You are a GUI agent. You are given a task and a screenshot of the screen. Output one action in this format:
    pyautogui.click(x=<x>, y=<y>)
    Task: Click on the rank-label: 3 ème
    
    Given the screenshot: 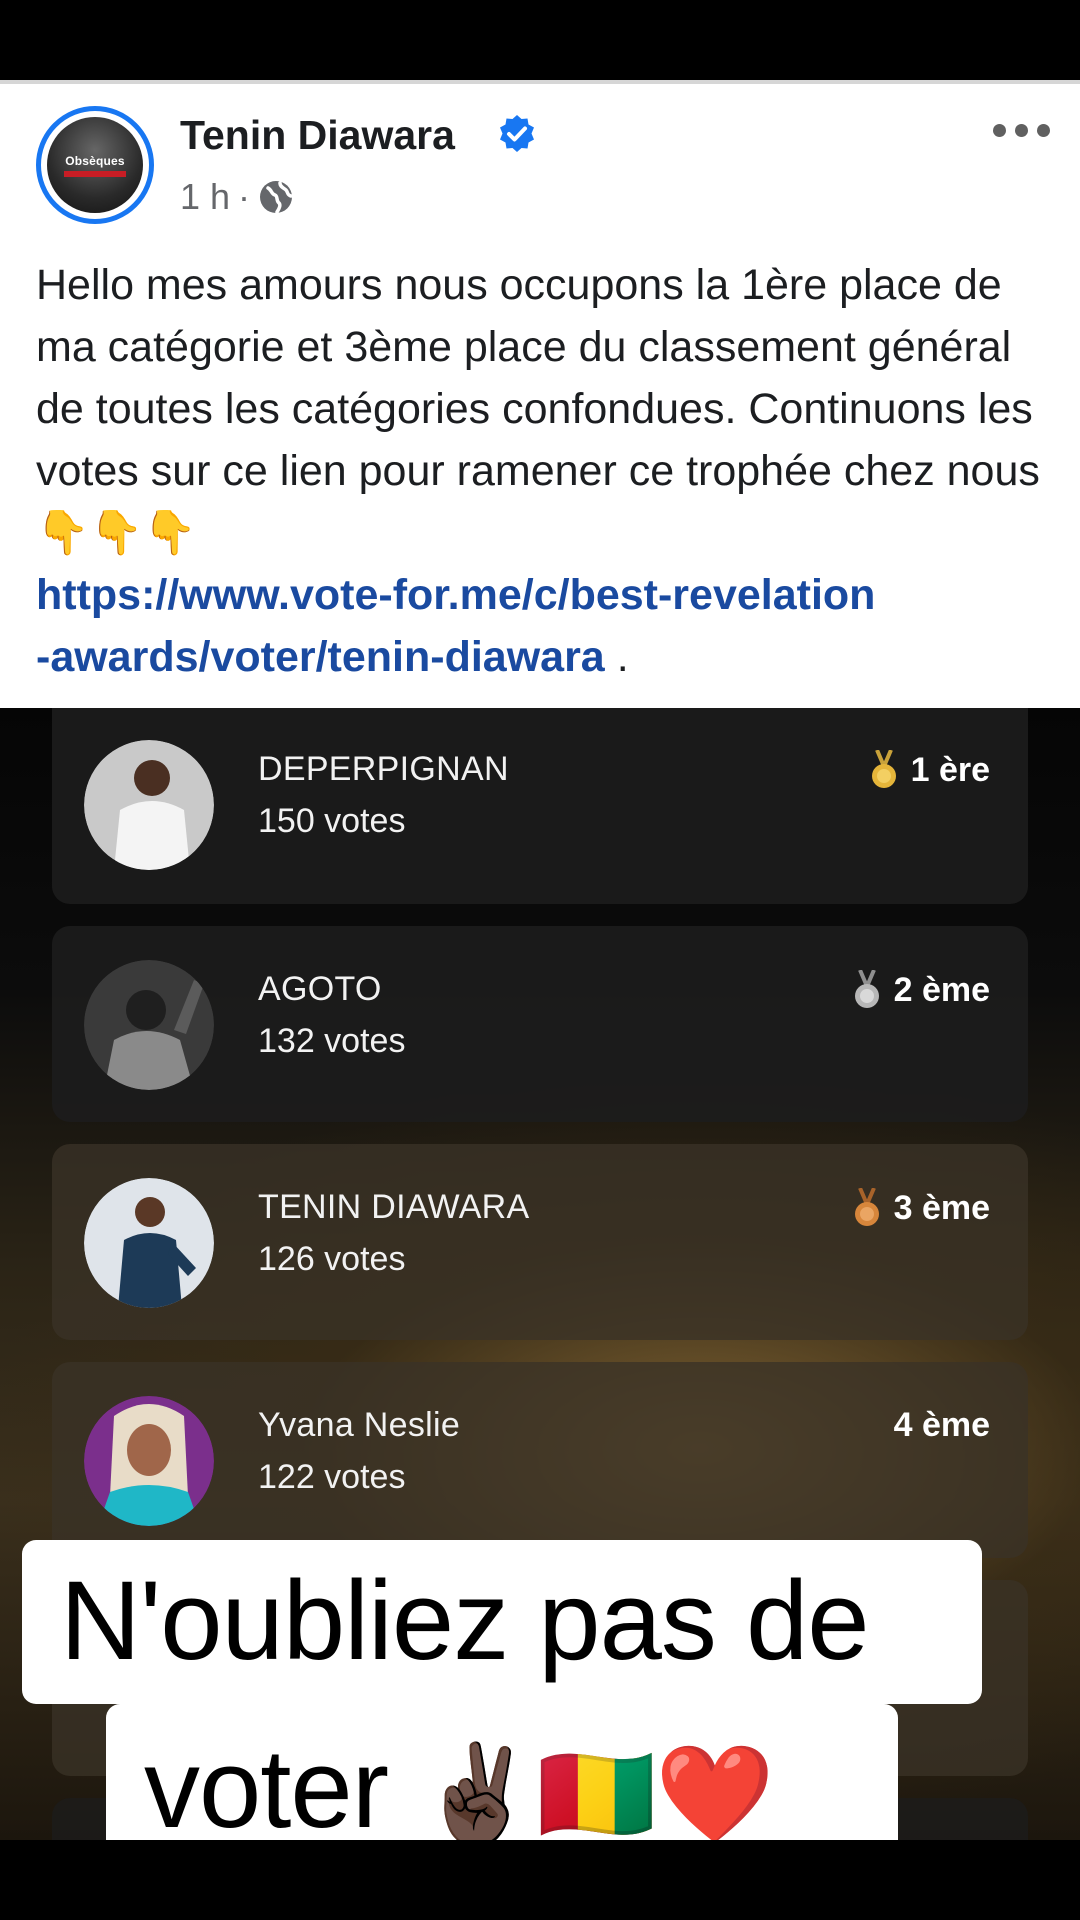 What is the action you would take?
    pyautogui.click(x=941, y=1207)
    